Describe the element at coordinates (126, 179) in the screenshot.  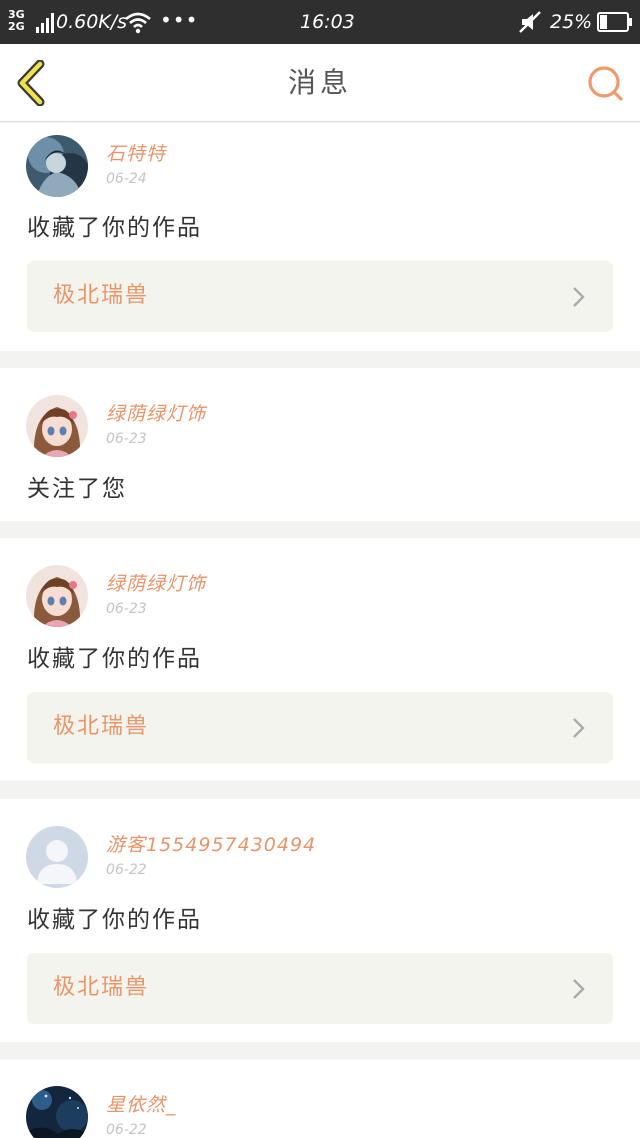
I see `message-date: 06-24` at that location.